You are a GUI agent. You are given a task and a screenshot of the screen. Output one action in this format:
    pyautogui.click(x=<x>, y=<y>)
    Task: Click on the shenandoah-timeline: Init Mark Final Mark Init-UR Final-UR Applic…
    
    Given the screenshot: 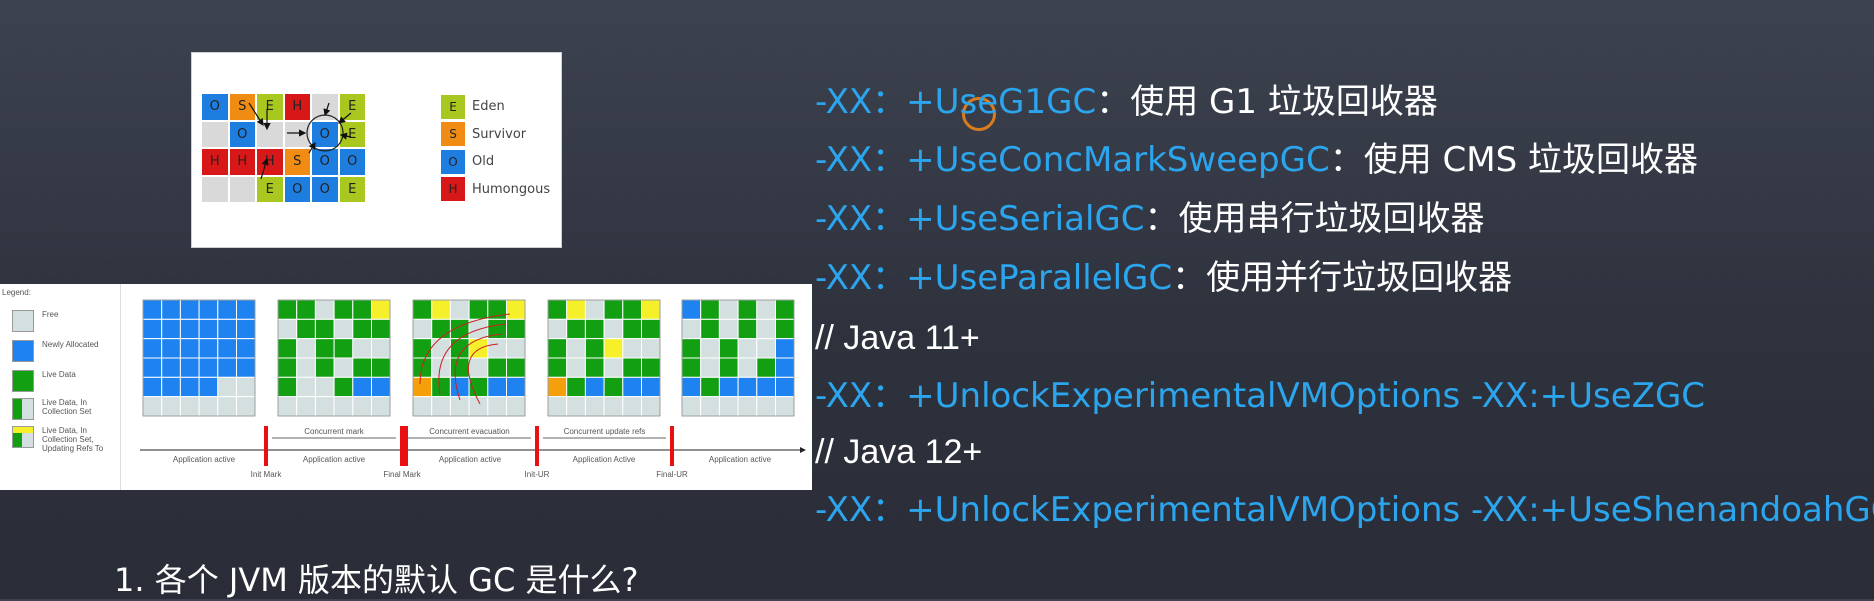 What is the action you would take?
    pyautogui.click(x=473, y=389)
    